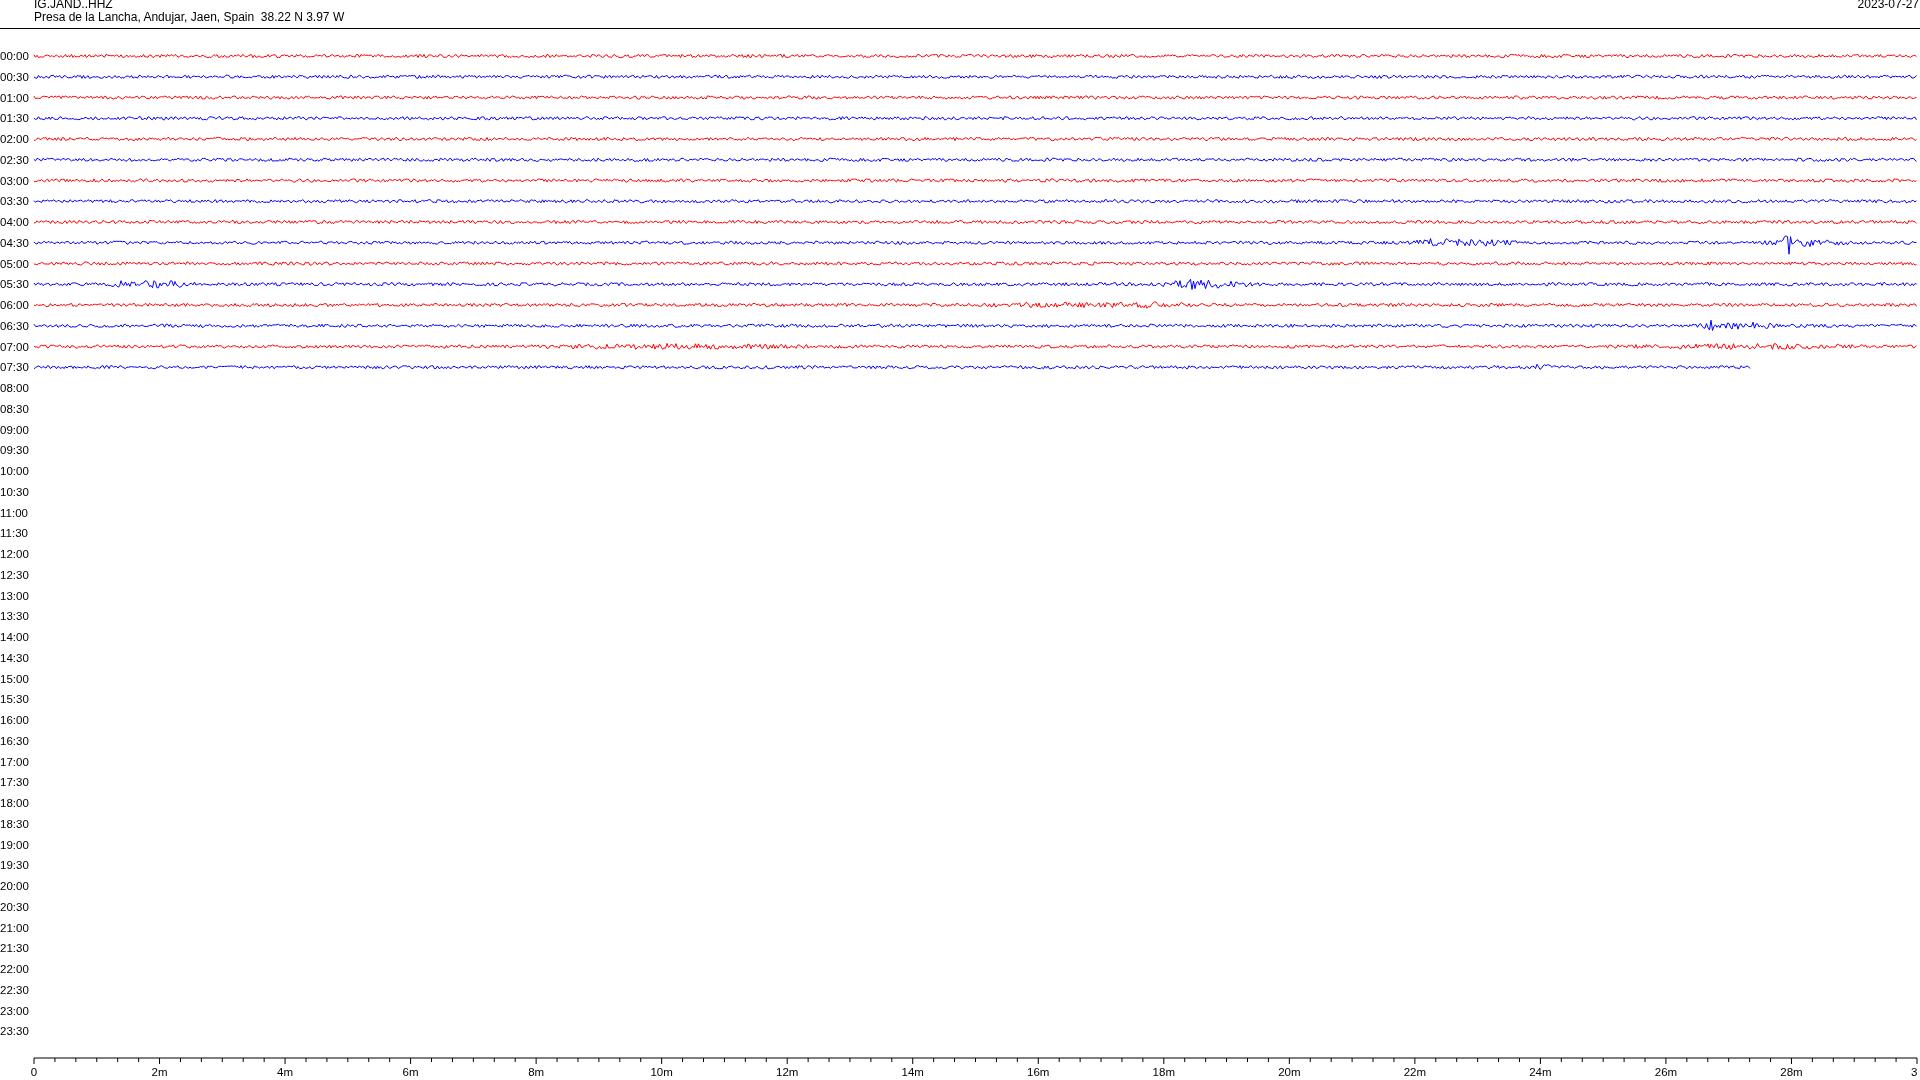  I want to click on axis-tick-label: 28m, so click(1791, 1071).